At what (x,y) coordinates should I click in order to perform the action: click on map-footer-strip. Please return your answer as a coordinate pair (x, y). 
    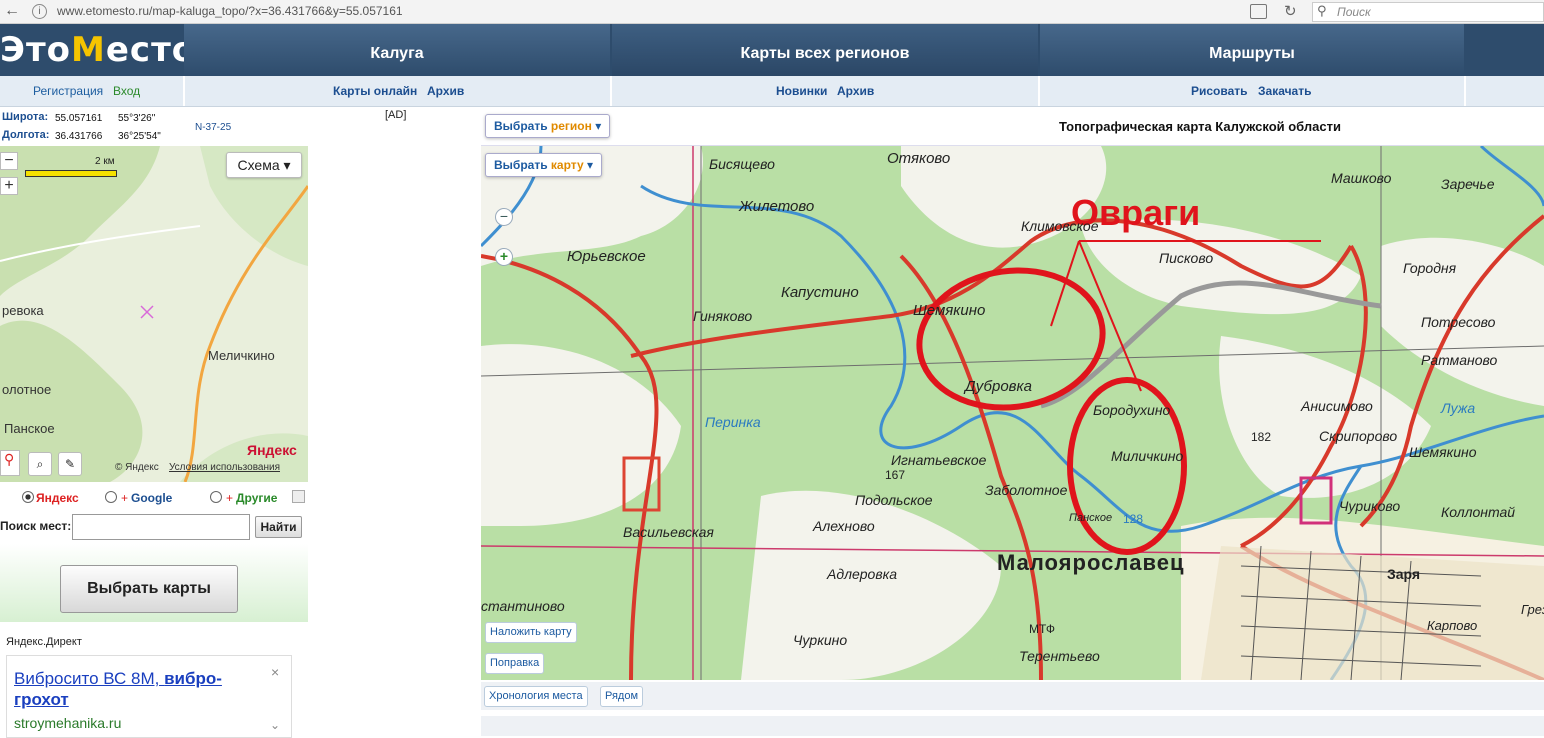
    Looking at the image, I should click on (1012, 726).